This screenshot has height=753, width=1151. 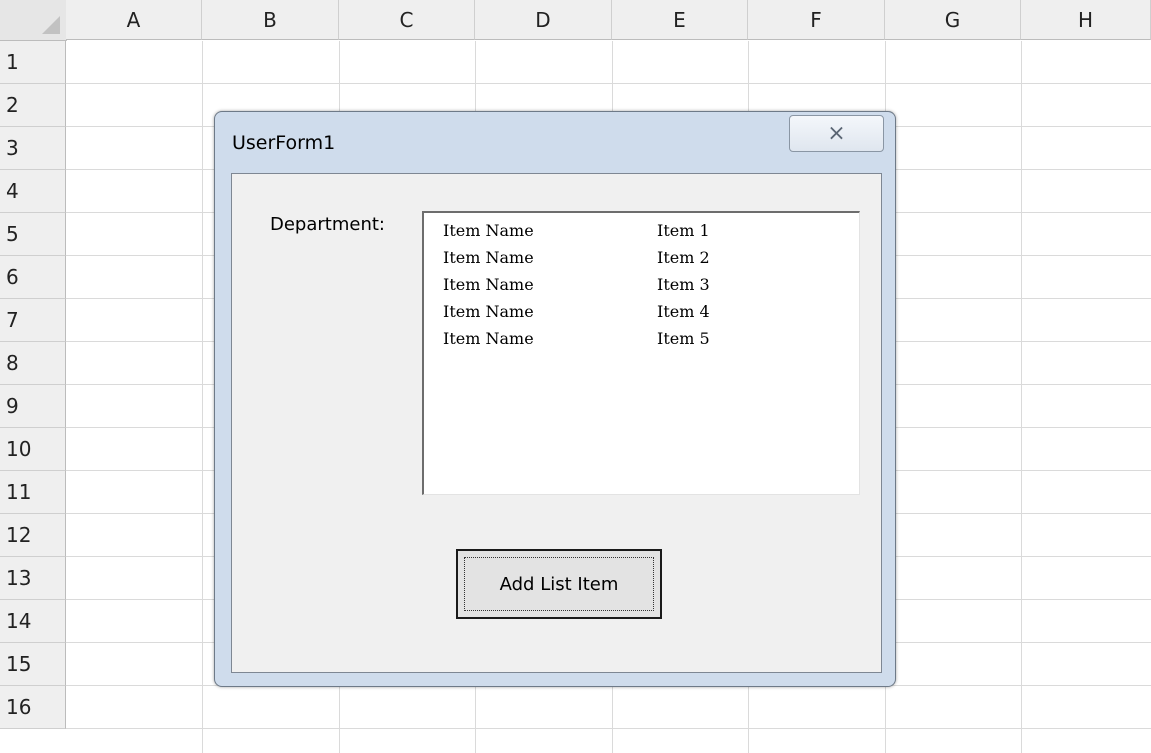 What do you see at coordinates (1086, 20) in the screenshot?
I see `column-header-h: H` at bounding box center [1086, 20].